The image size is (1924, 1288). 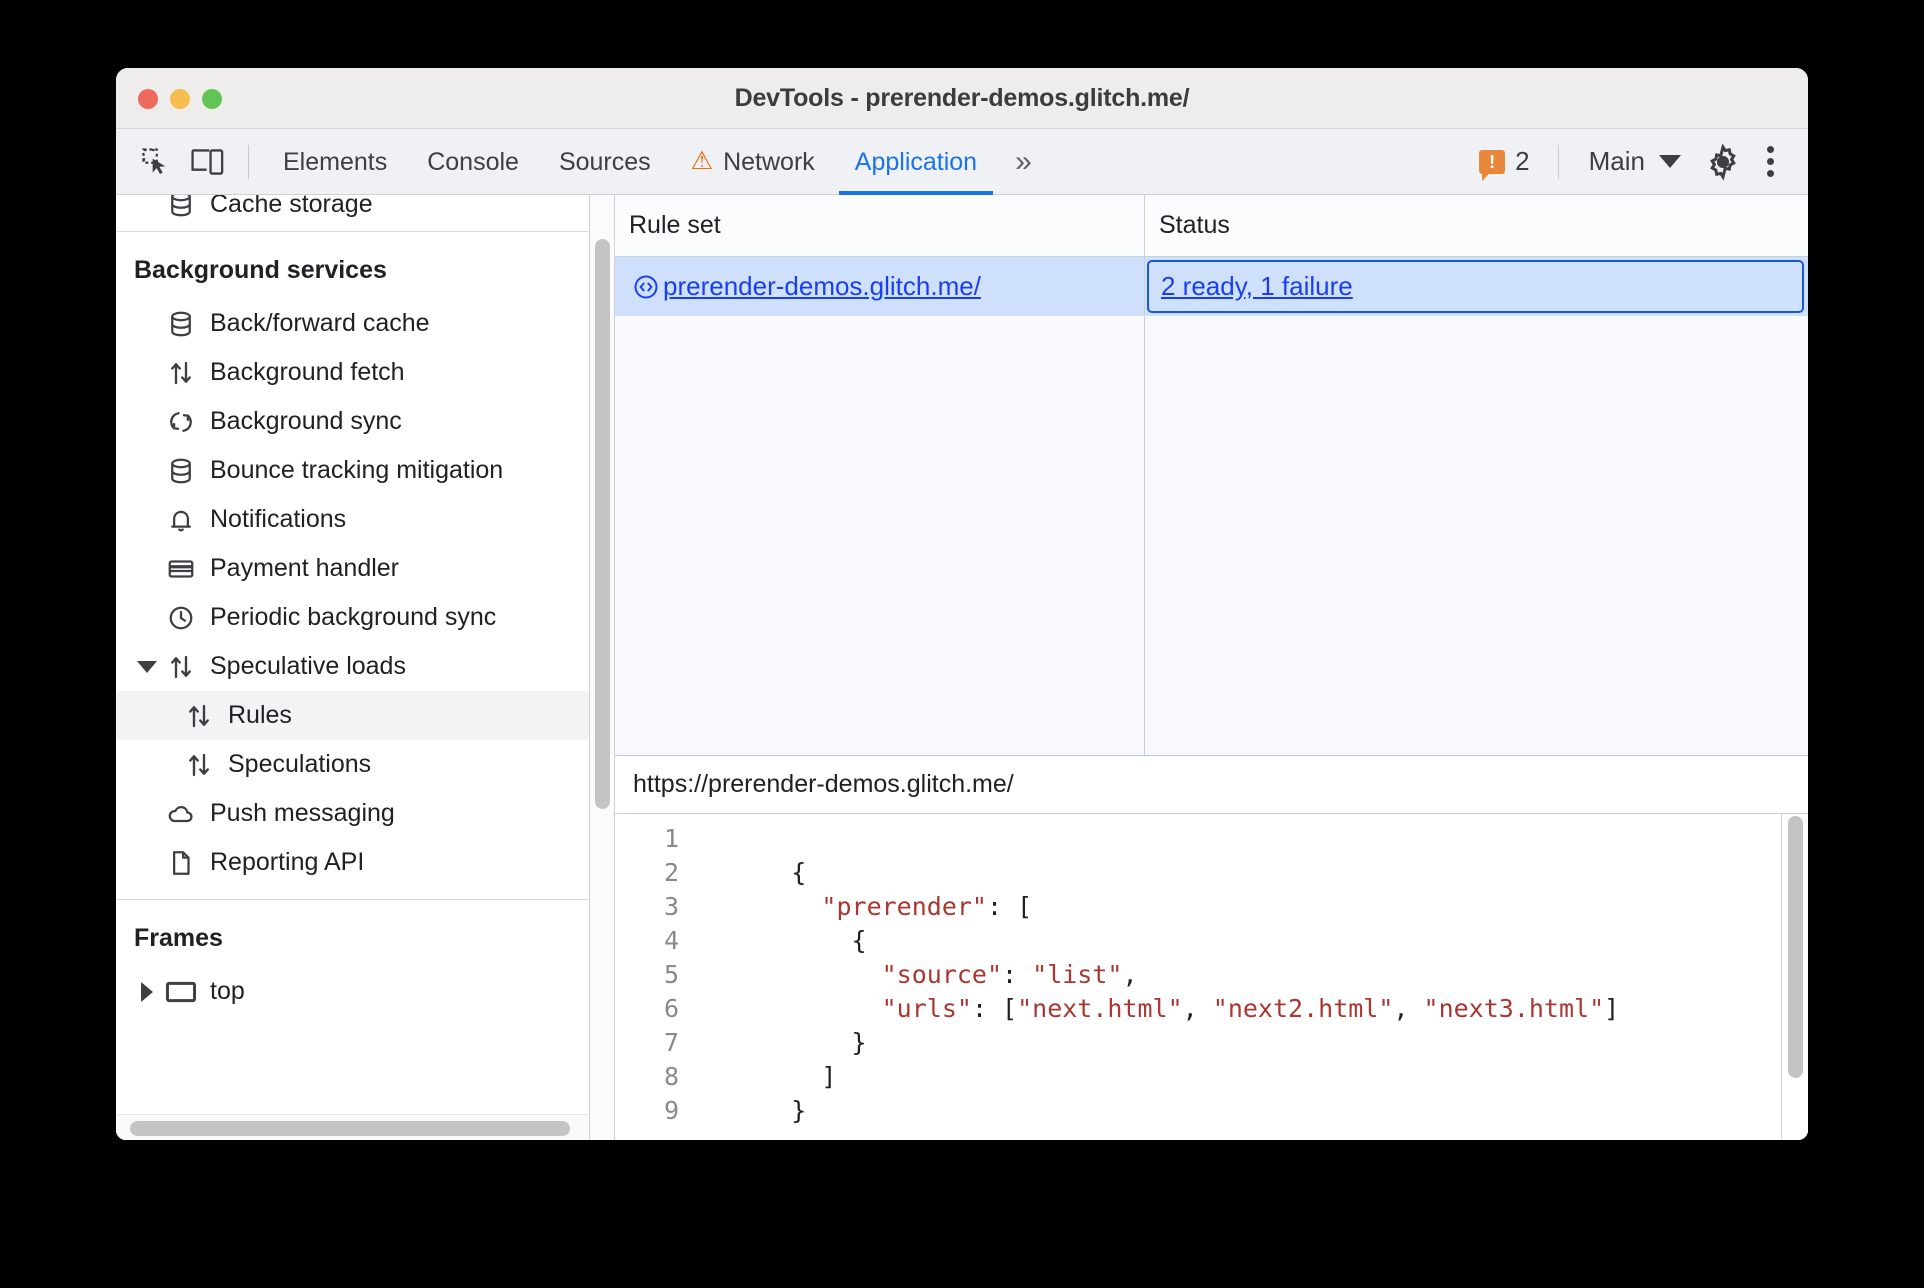 What do you see at coordinates (352, 617) in the screenshot?
I see `sidebar-item-periodic-background-sync: Periodic background sync` at bounding box center [352, 617].